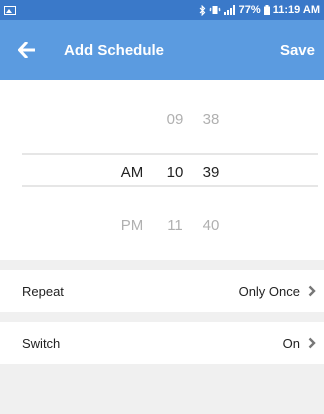 This screenshot has height=414, width=324. I want to click on status-bar: 77% 11:19 AM, so click(162, 10).